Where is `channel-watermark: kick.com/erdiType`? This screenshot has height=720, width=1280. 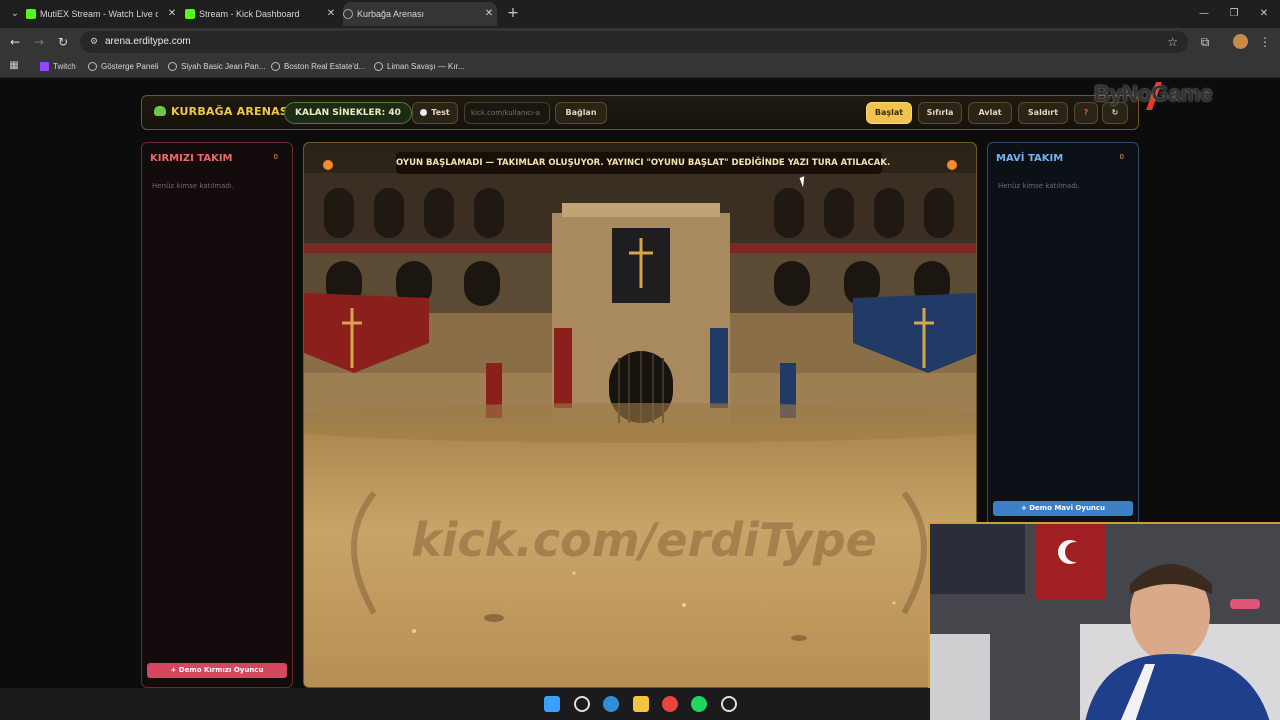 channel-watermark: kick.com/erdiType is located at coordinates (644, 540).